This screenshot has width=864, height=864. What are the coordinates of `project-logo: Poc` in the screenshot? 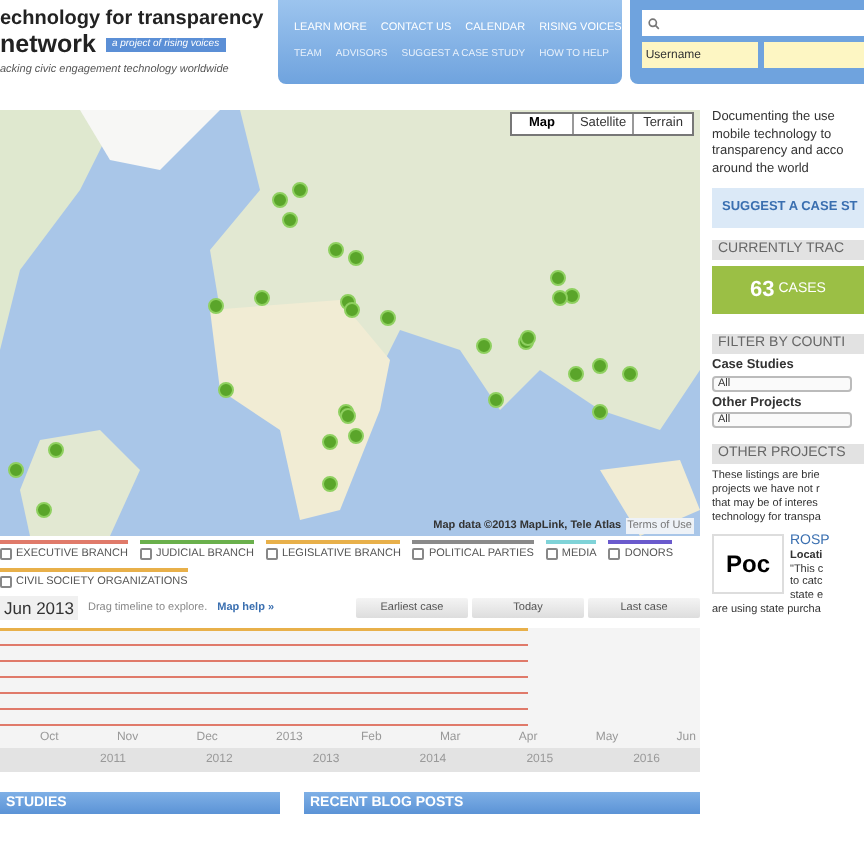 It's located at (748, 564).